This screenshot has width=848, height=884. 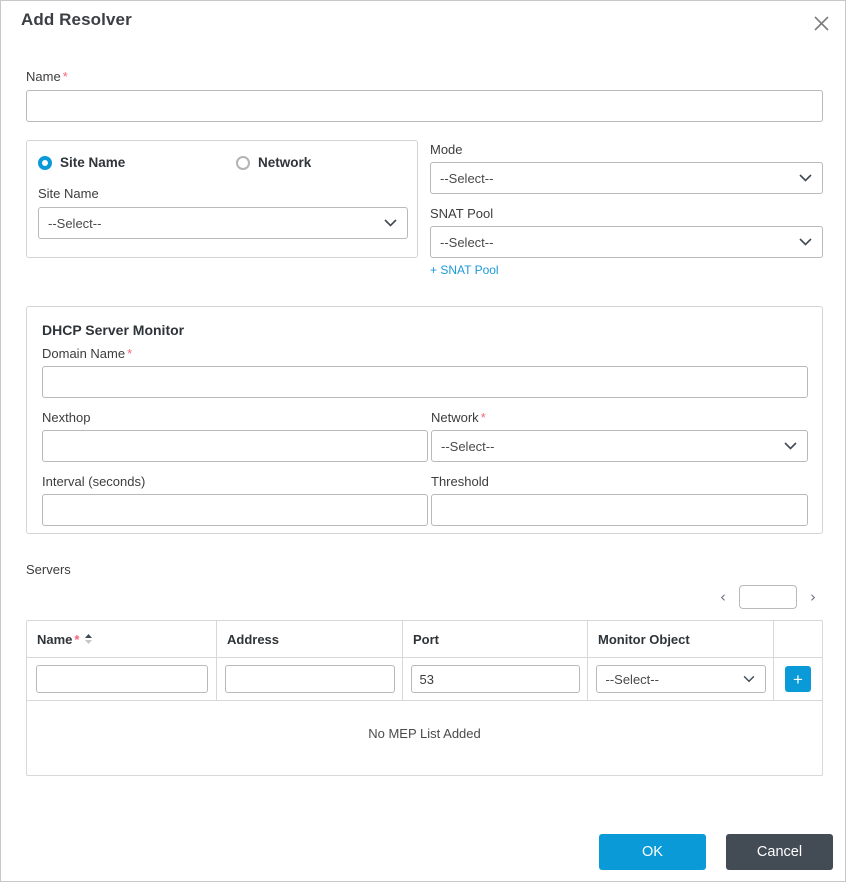 I want to click on radio-site-name-indicator, so click(x=45, y=162).